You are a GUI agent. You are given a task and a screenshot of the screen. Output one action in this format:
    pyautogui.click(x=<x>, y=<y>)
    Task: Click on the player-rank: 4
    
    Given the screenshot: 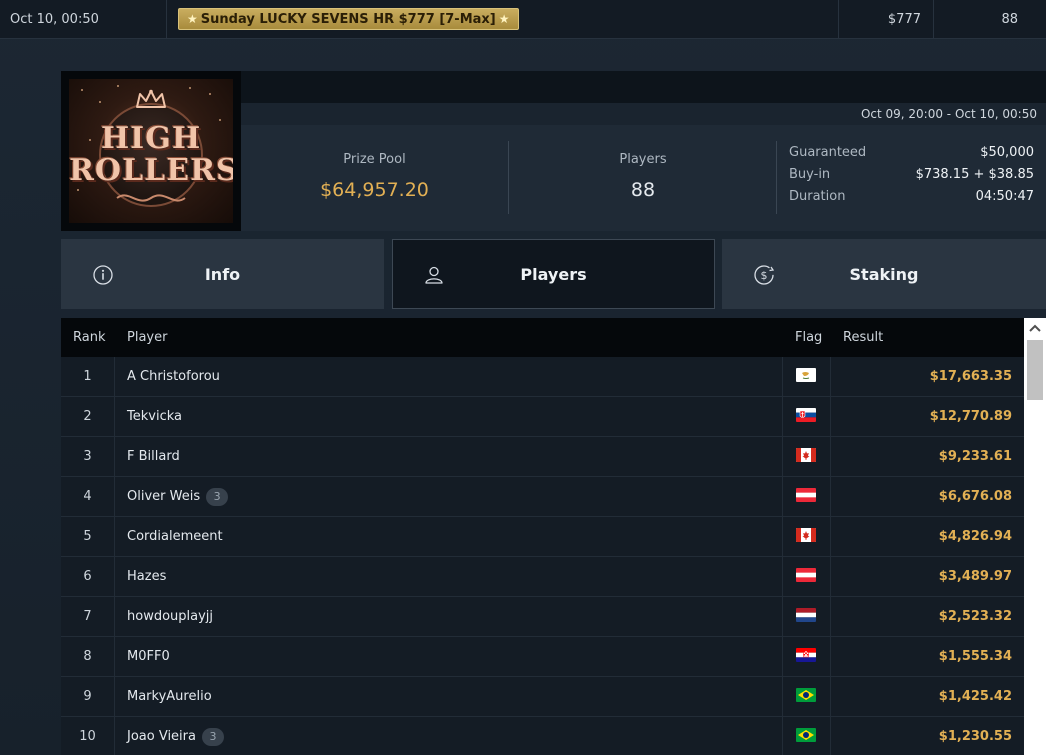 What is the action you would take?
    pyautogui.click(x=88, y=496)
    